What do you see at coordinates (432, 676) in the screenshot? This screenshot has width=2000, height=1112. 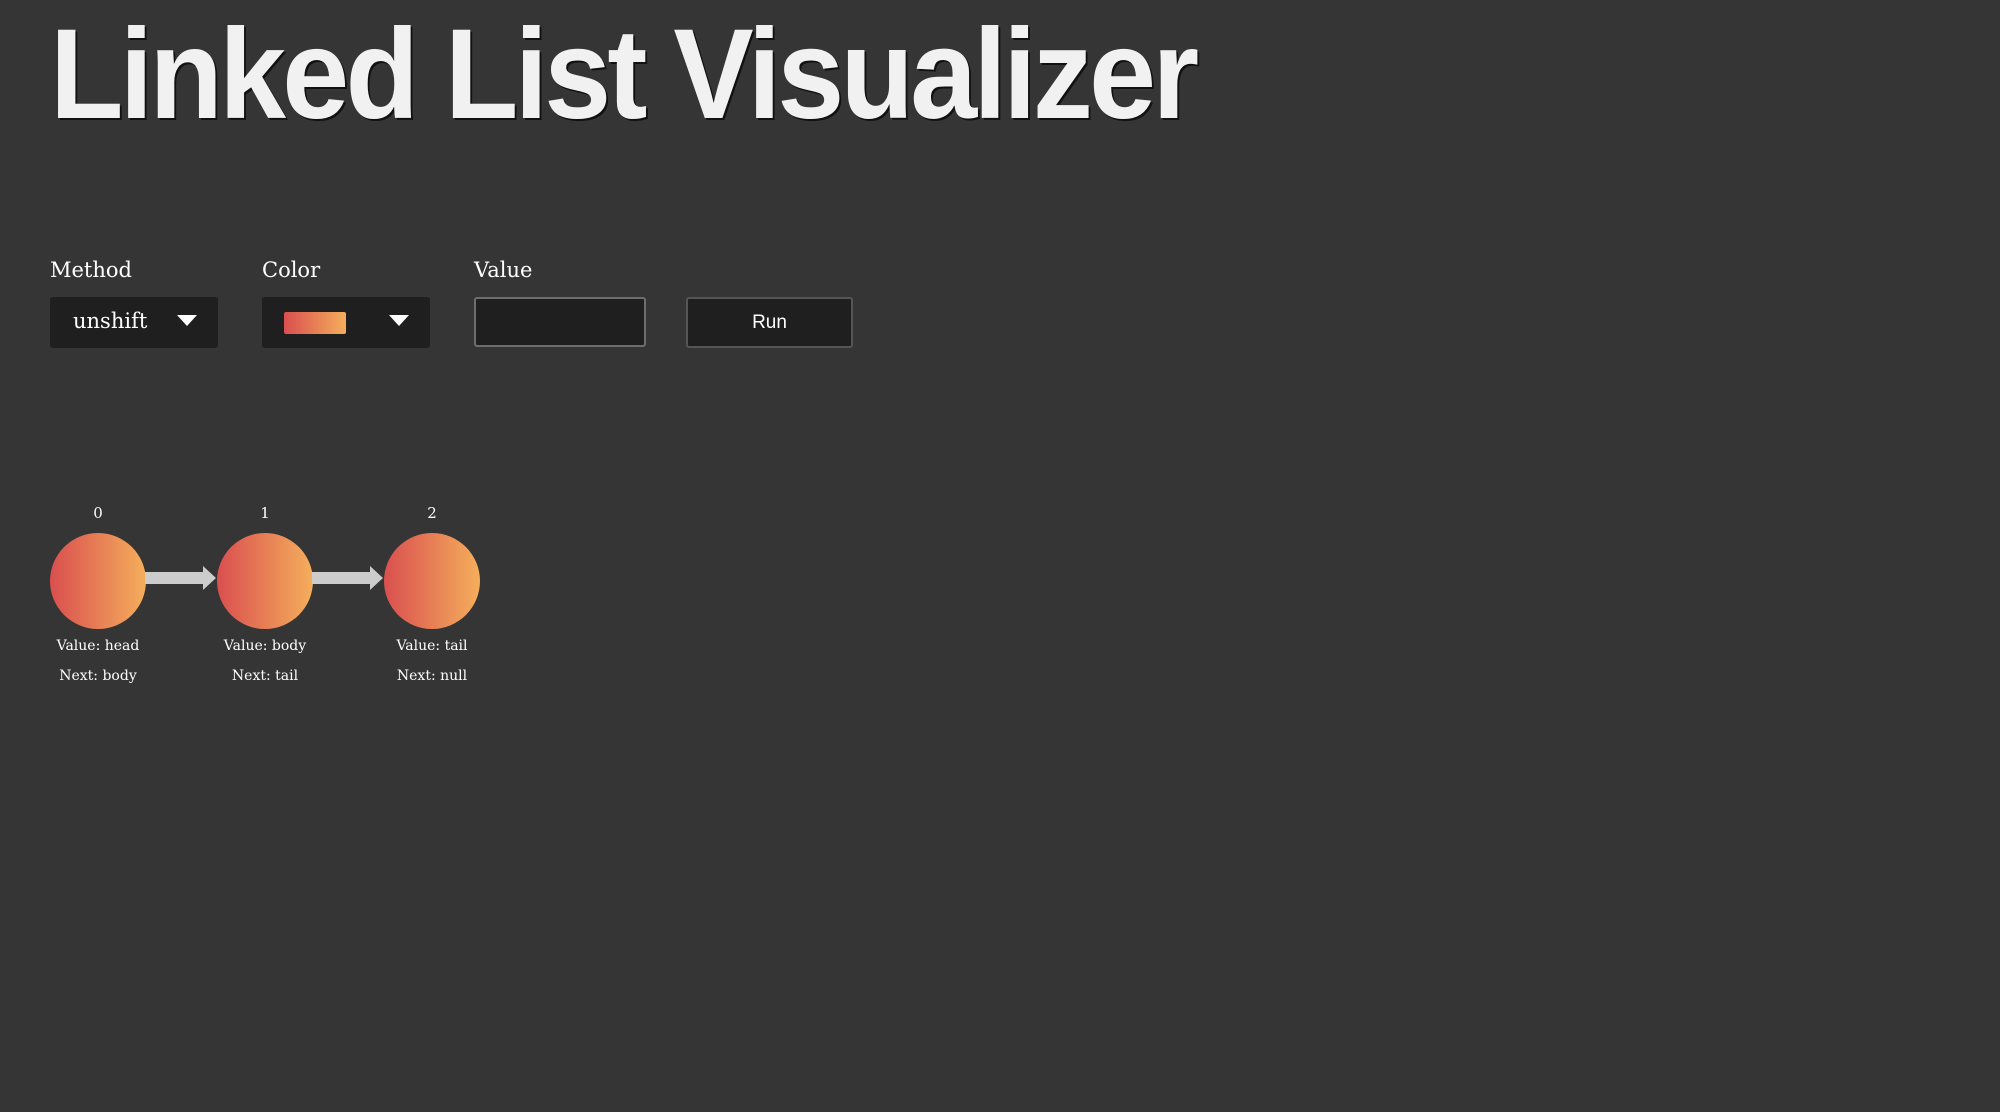 I see `node-next-text: Next: null` at bounding box center [432, 676].